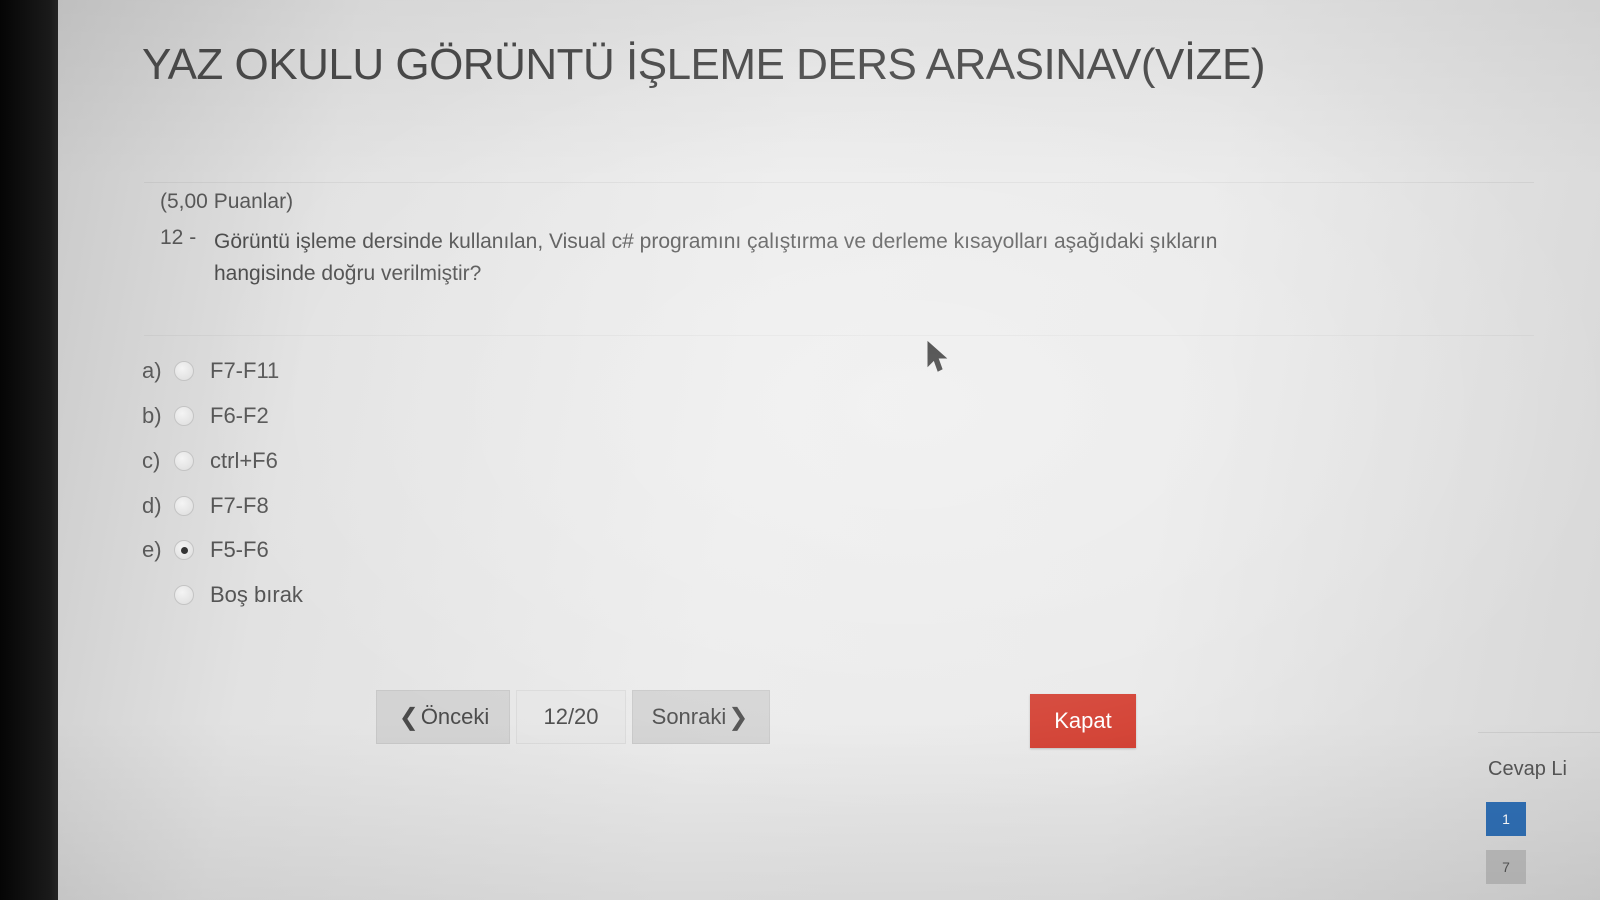 The width and height of the screenshot is (1600, 900). Describe the element at coordinates (152, 415) in the screenshot. I see `option-letter: b)` at that location.